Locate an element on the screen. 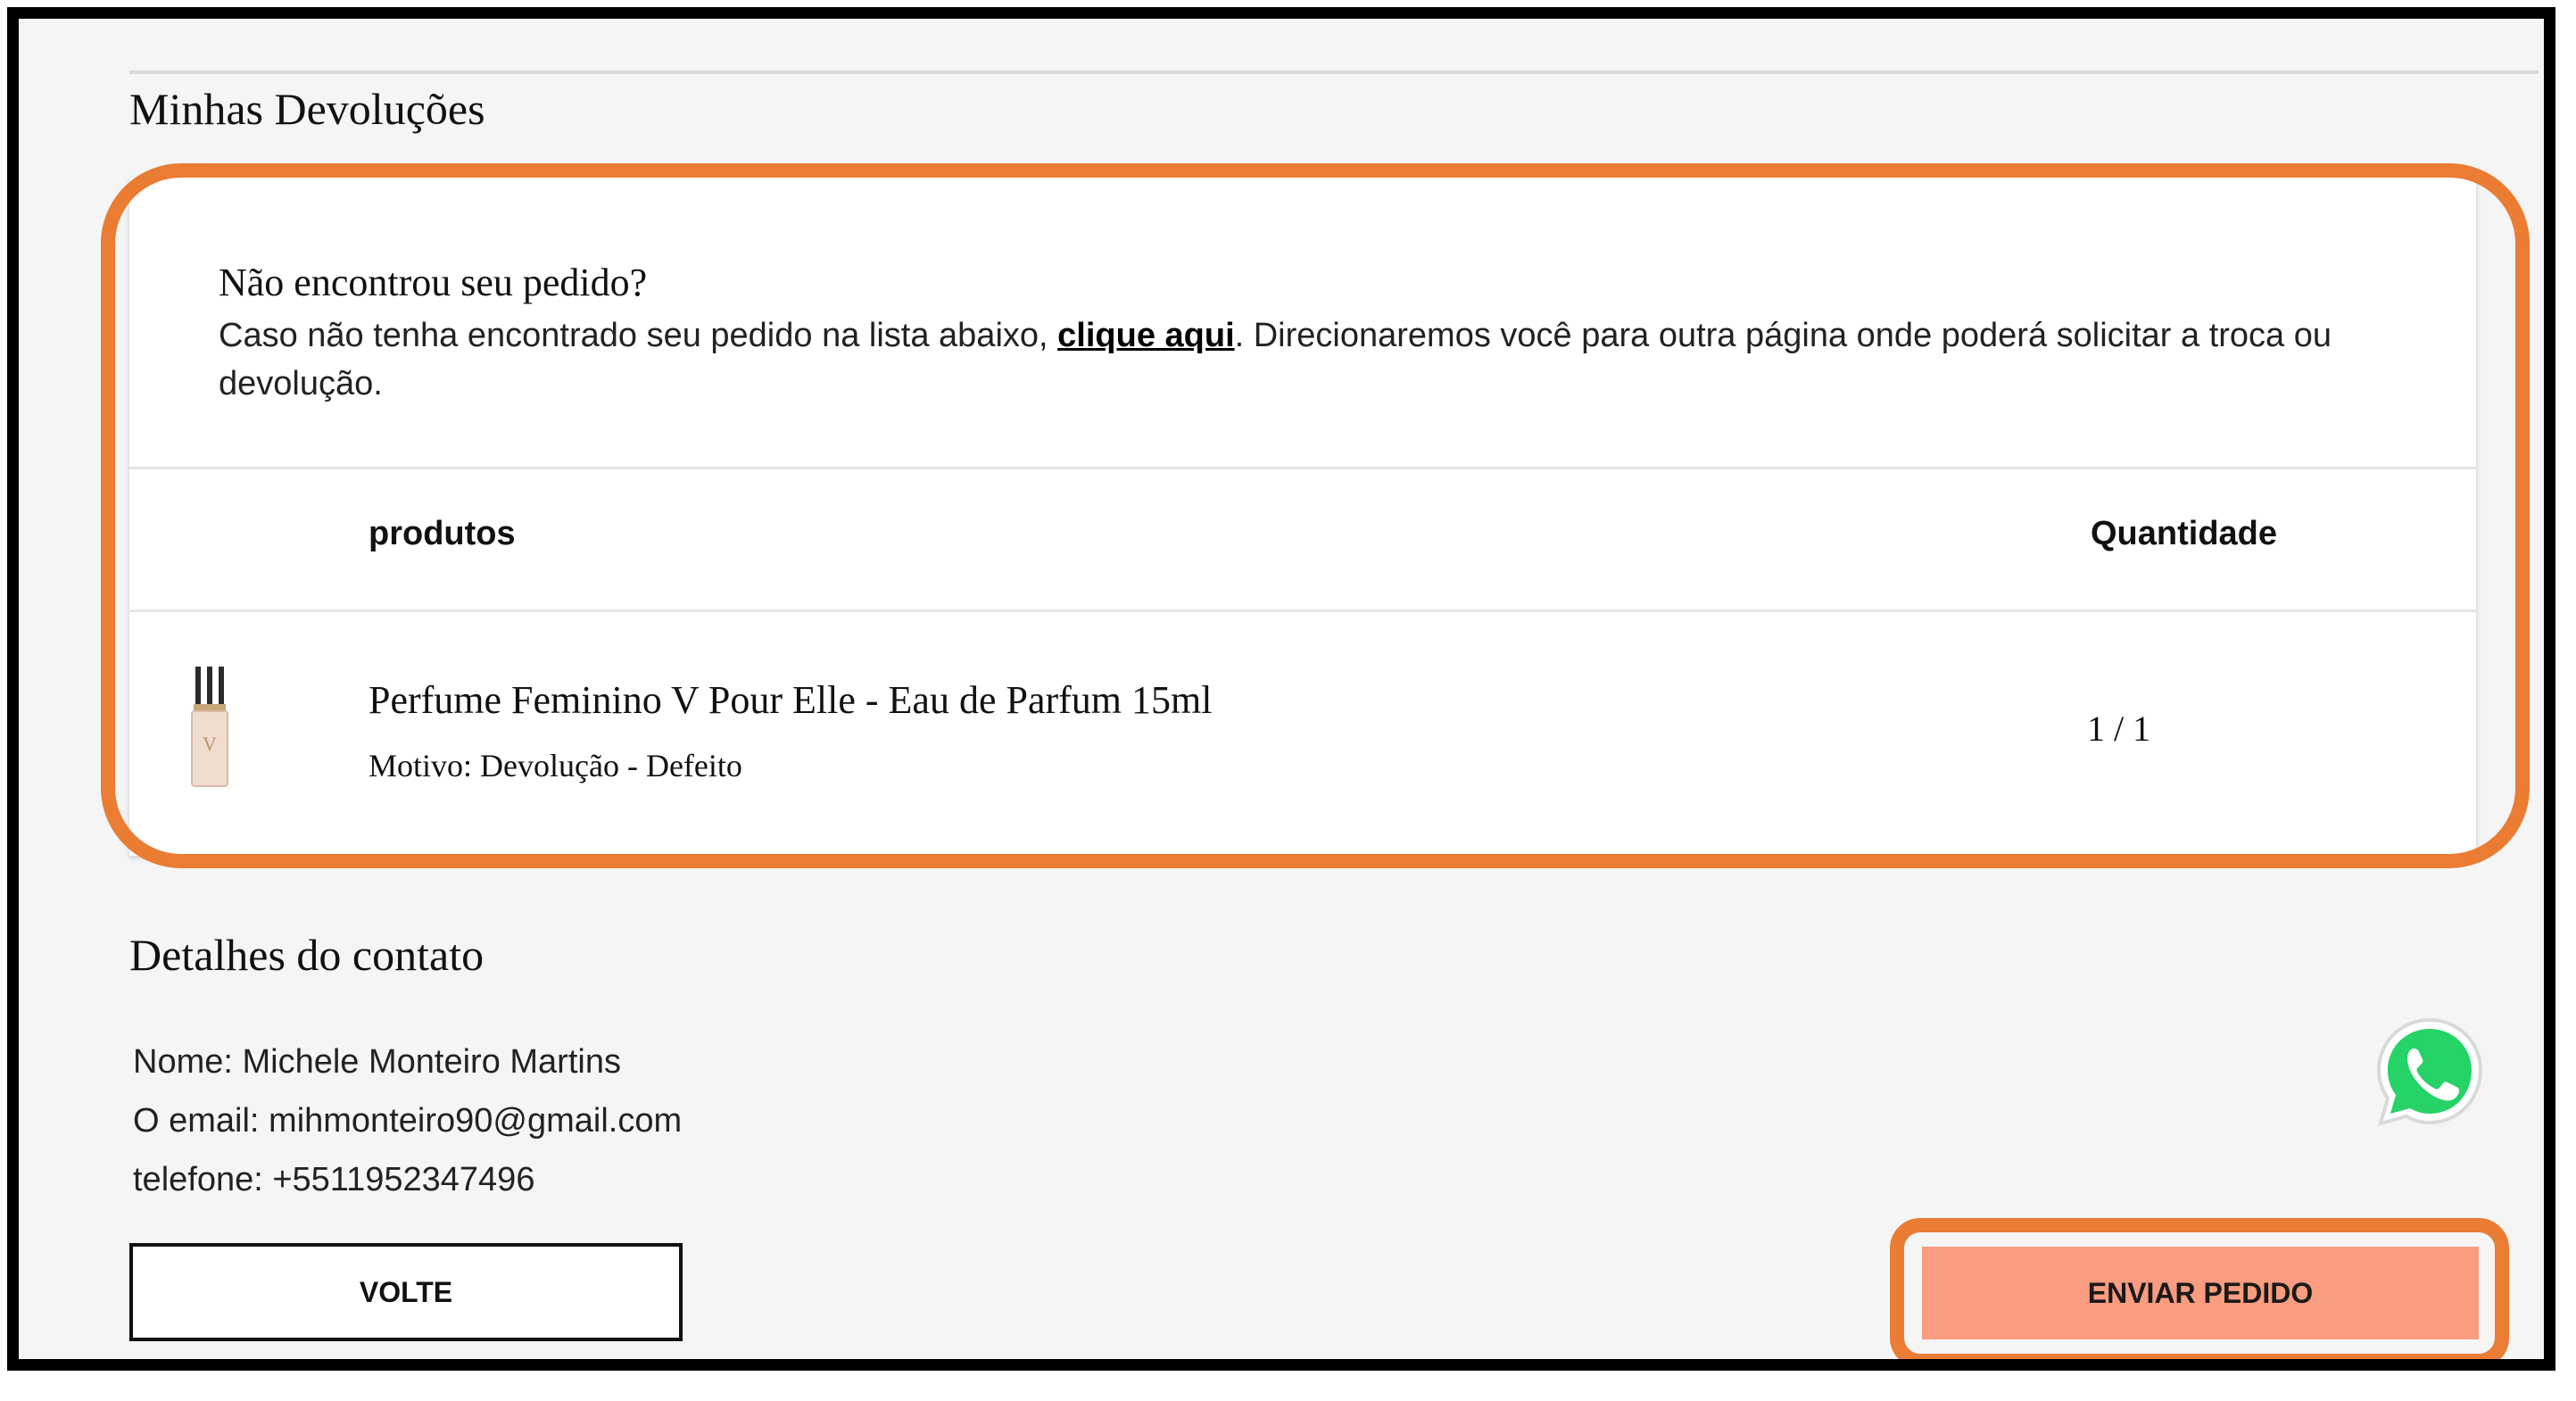 This screenshot has width=2576, height=1401. send-request-button: ENVIAR PEDIDO is located at coordinates (2200, 1293).